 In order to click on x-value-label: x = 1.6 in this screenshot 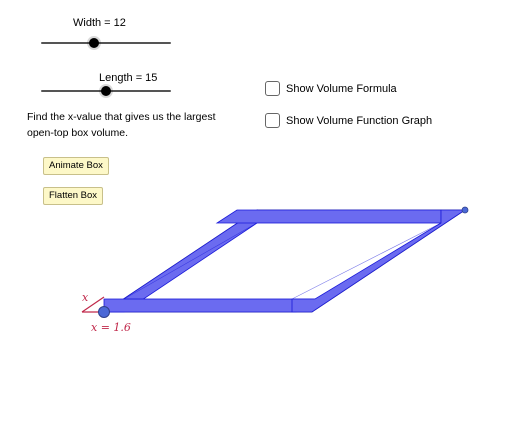, I will do `click(111, 327)`.